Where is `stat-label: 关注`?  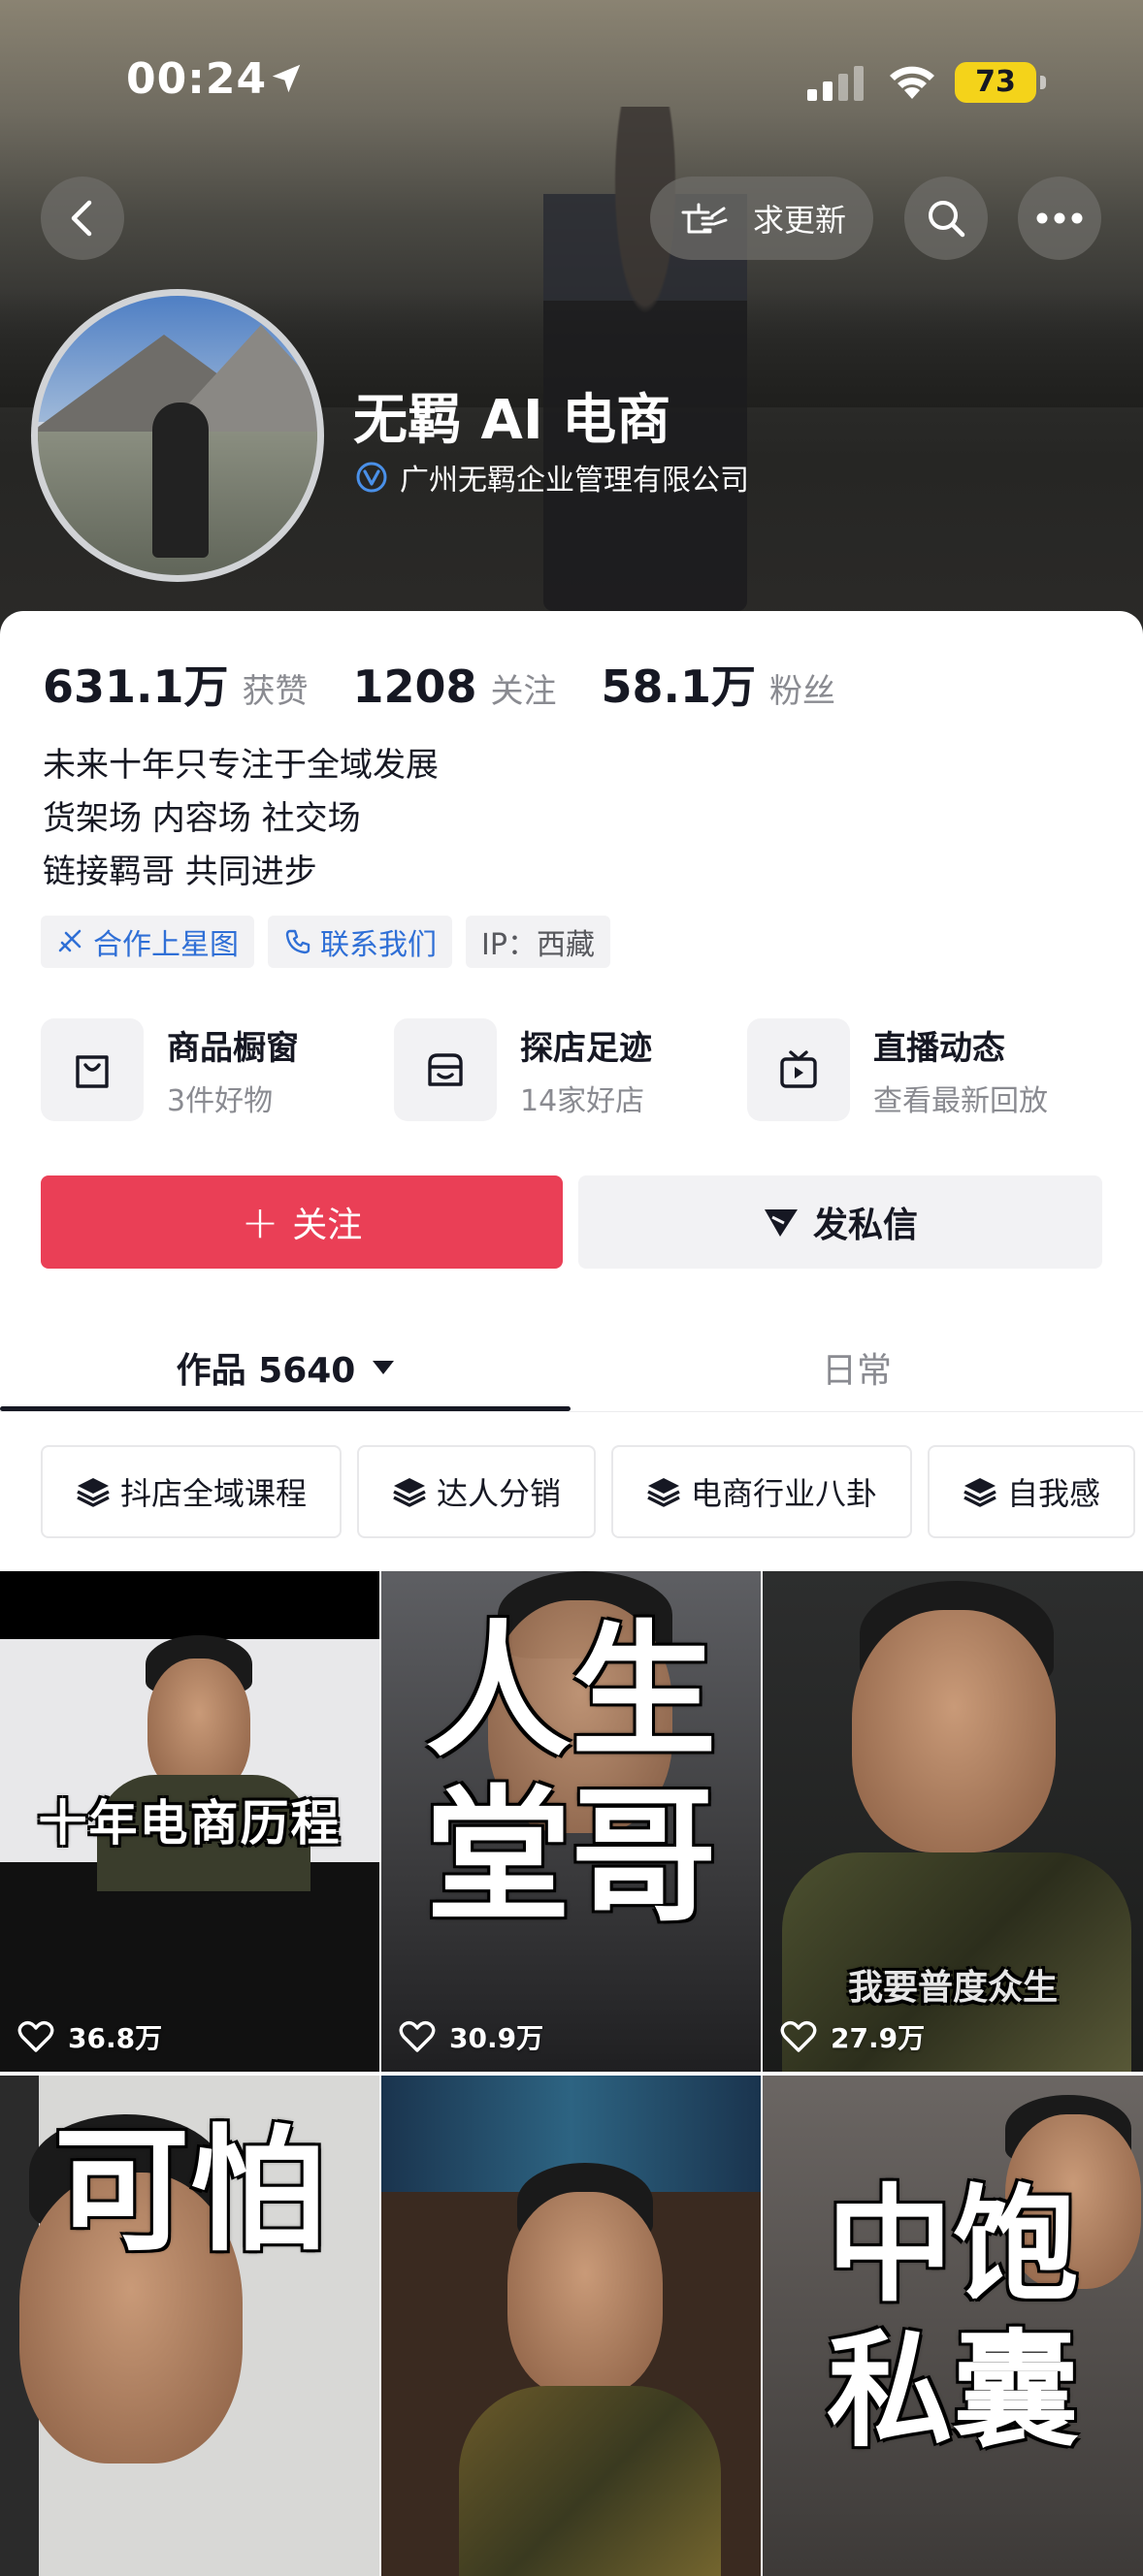 stat-label: 关注 is located at coordinates (523, 691).